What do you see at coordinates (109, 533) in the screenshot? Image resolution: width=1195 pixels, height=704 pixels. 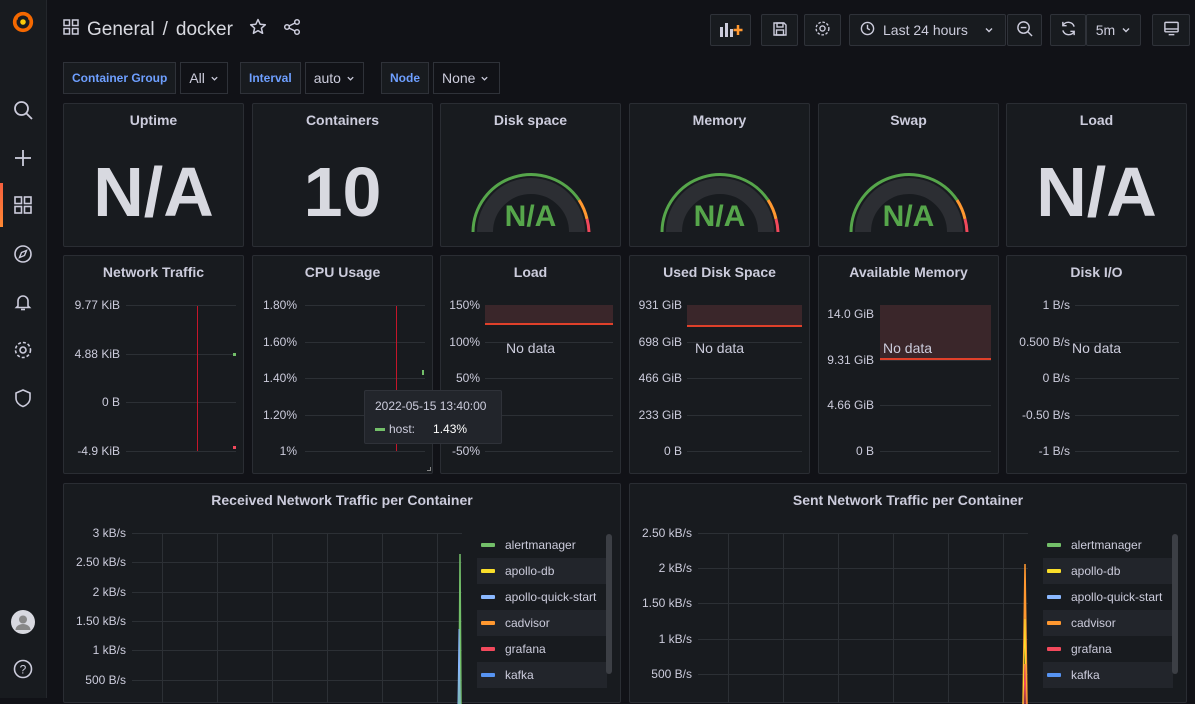 I see `y-tick-label: 3 kB/s` at bounding box center [109, 533].